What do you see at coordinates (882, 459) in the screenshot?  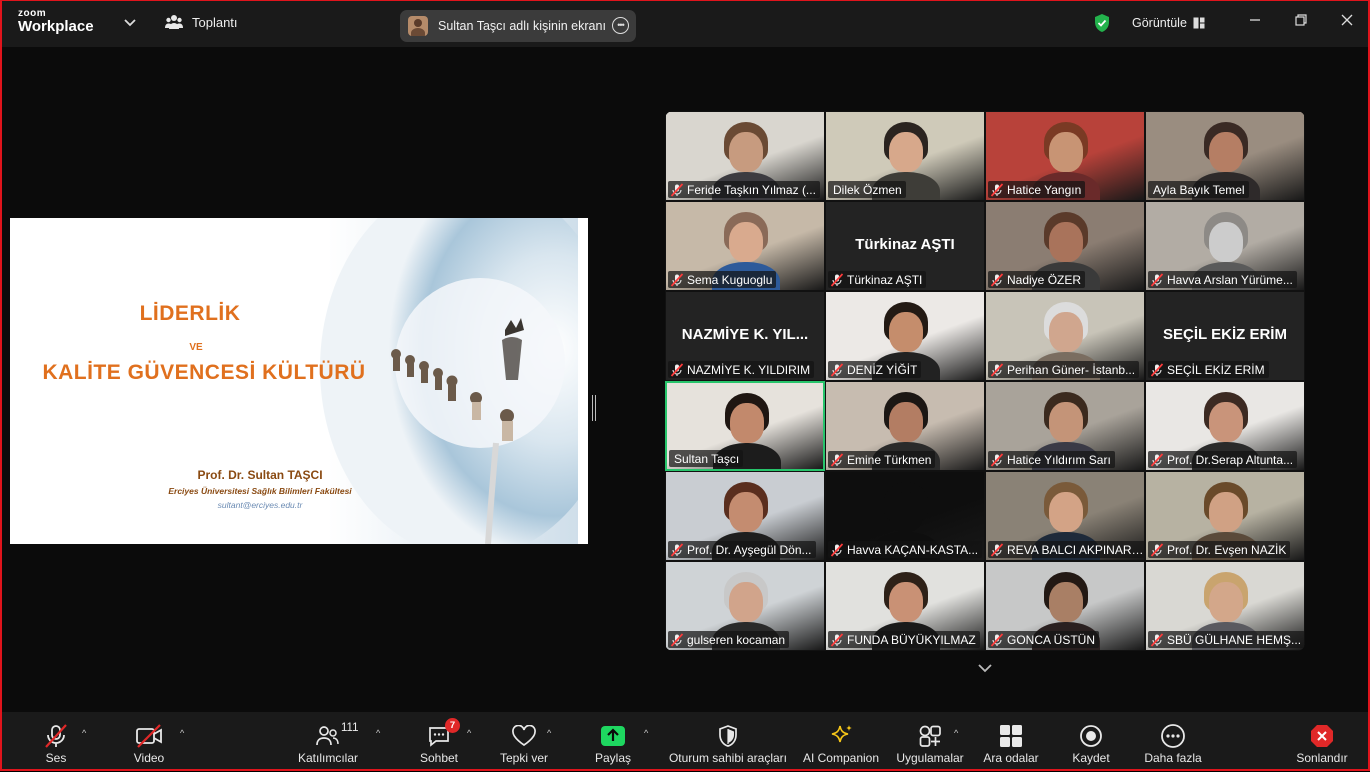 I see `participant-nameplate: Emine Türkmen` at bounding box center [882, 459].